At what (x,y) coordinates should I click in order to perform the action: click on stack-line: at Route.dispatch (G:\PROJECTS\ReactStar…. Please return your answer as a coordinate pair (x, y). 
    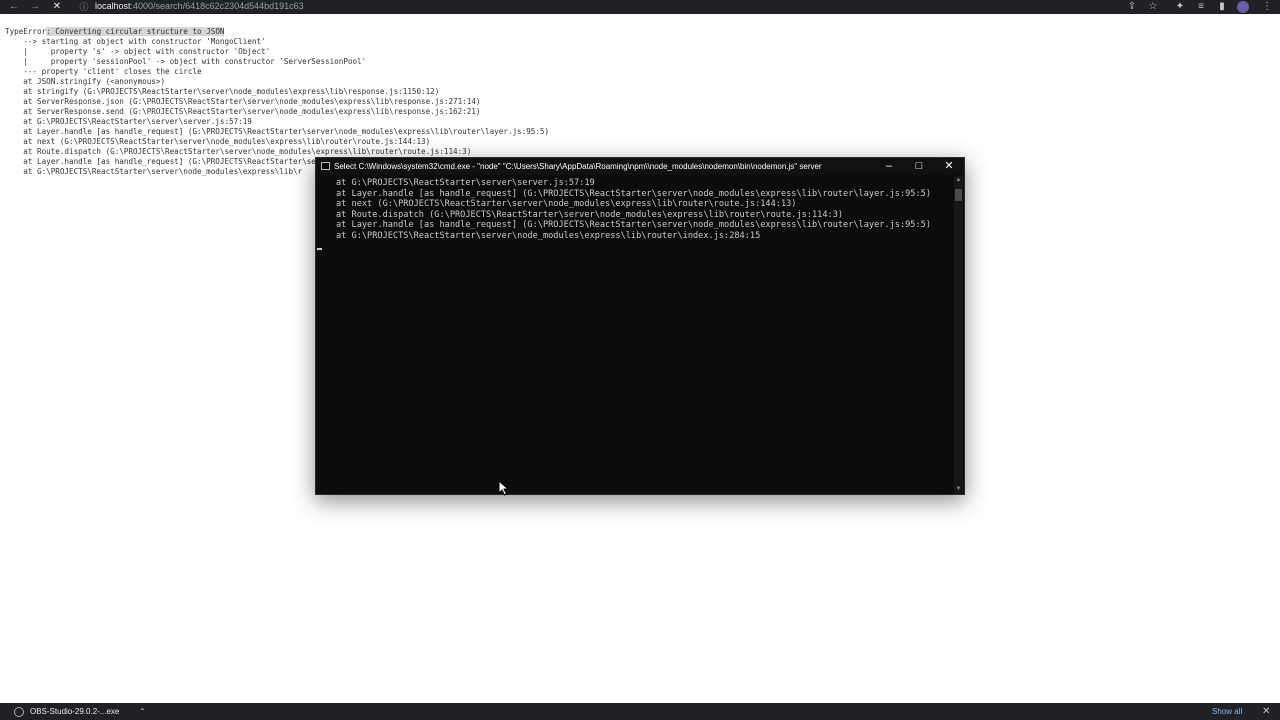
    Looking at the image, I should click on (238, 151).